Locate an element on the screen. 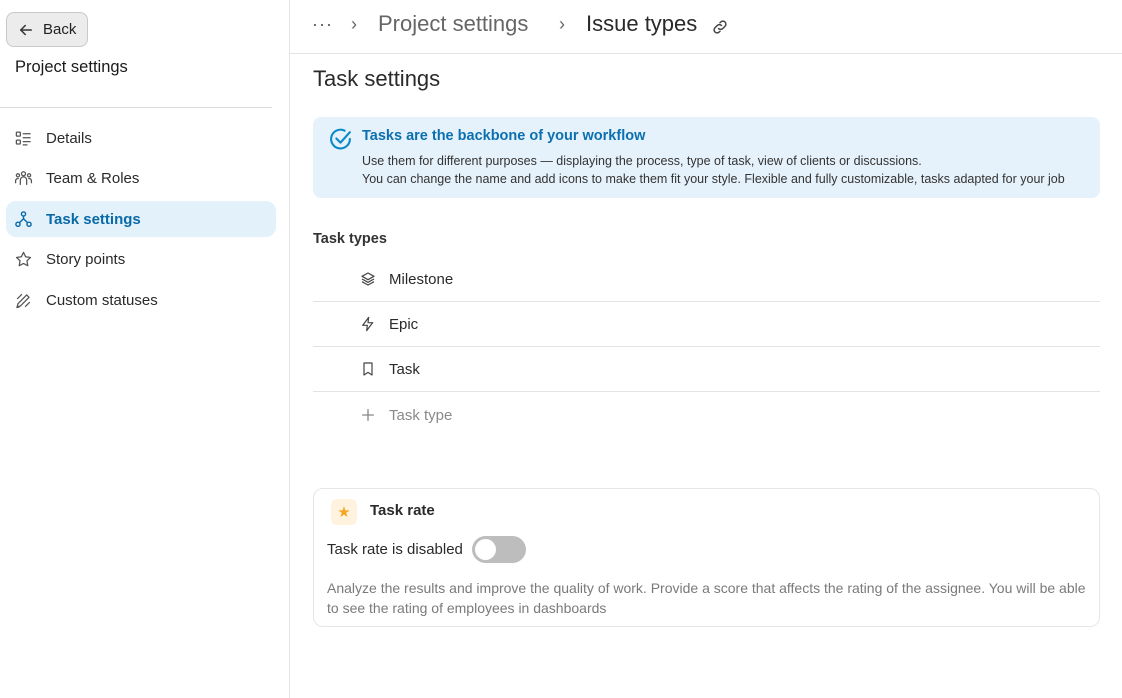 The image size is (1122, 698). sidebar-item-team-roles: Team & Roles is located at coordinates (141, 179).